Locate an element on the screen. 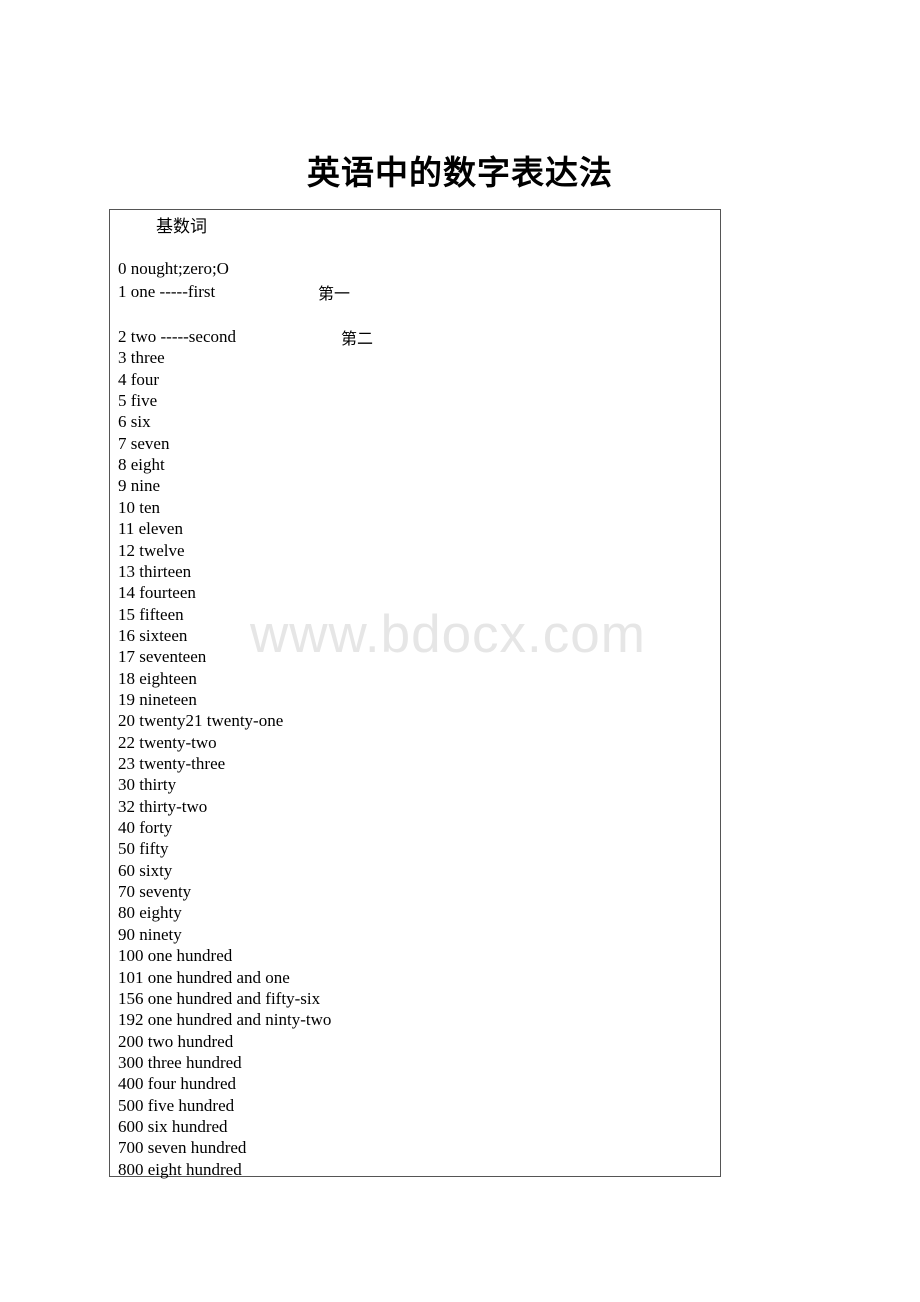 The width and height of the screenshot is (920, 1302). number-line: 6 six is located at coordinates (134, 422).